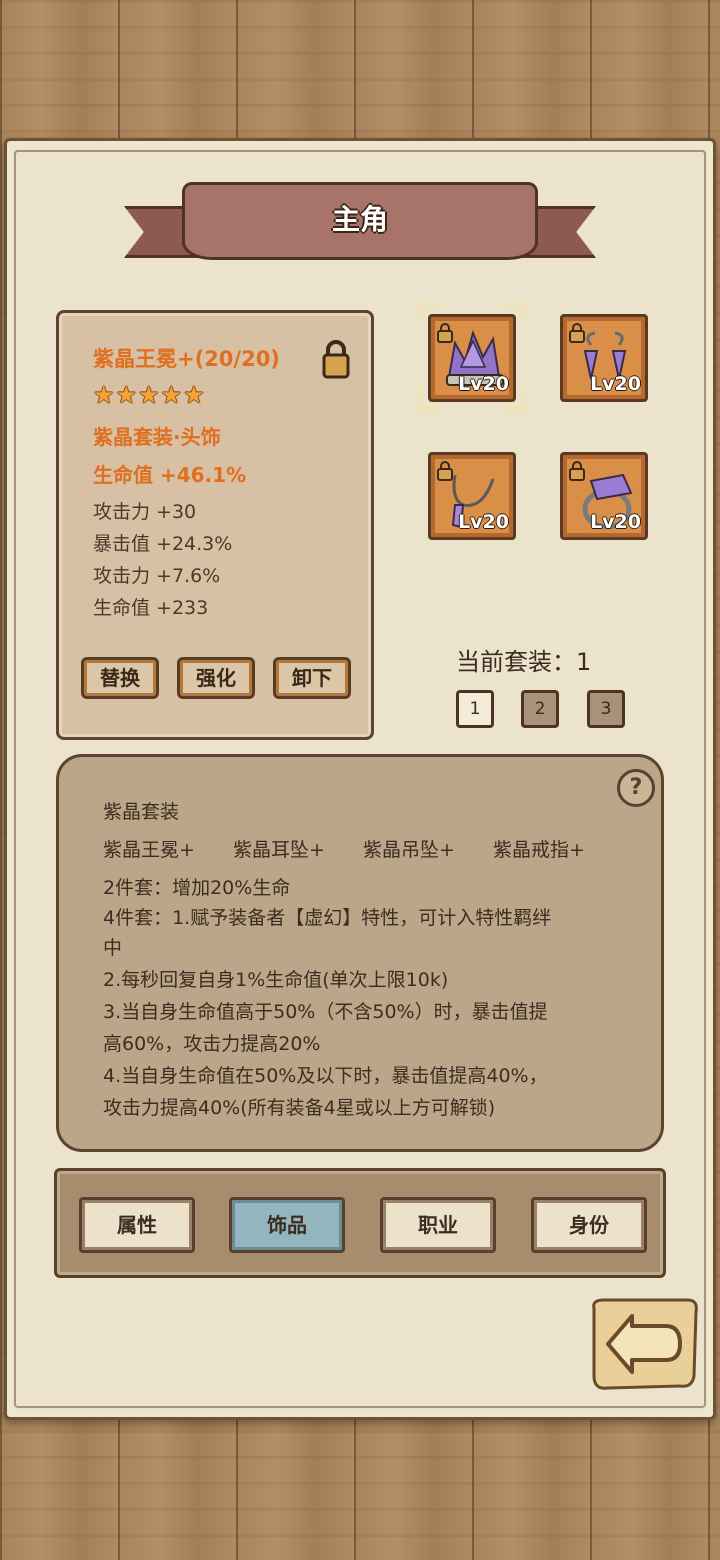  I want to click on set-option-2: 2, so click(540, 709).